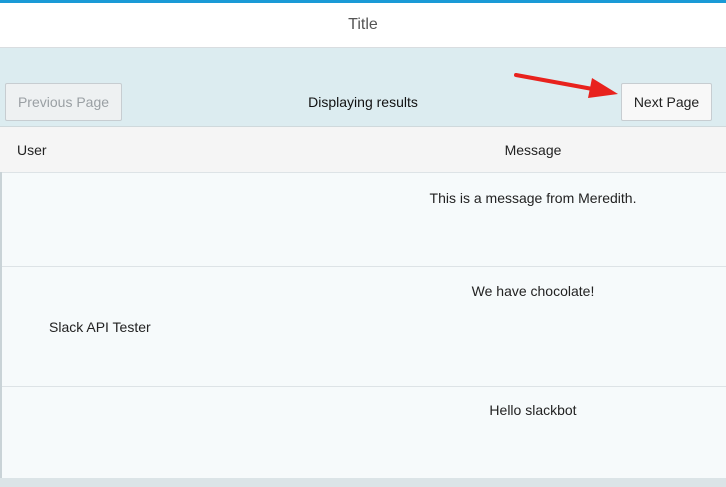 Image resolution: width=726 pixels, height=487 pixels. I want to click on page-title: Title, so click(363, 24).